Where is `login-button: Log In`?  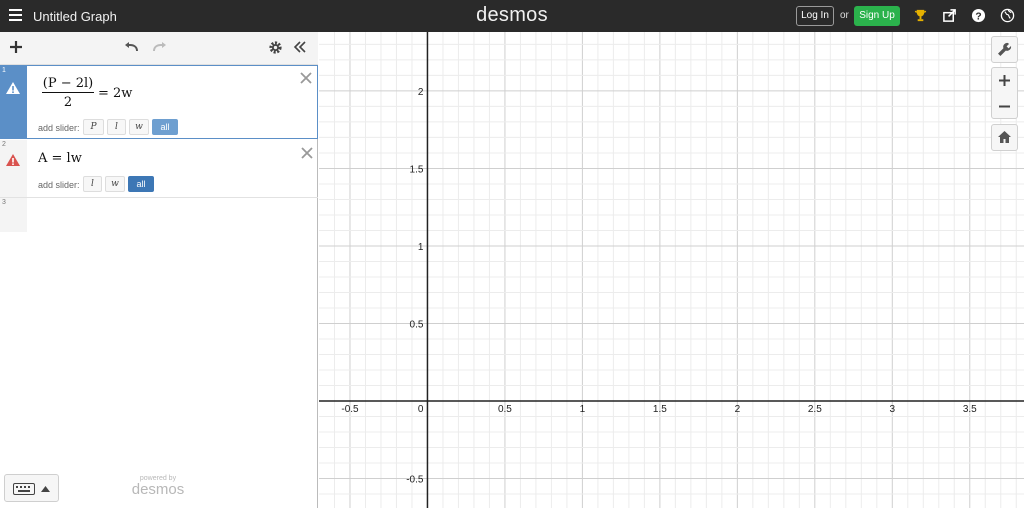 login-button: Log In is located at coordinates (815, 16).